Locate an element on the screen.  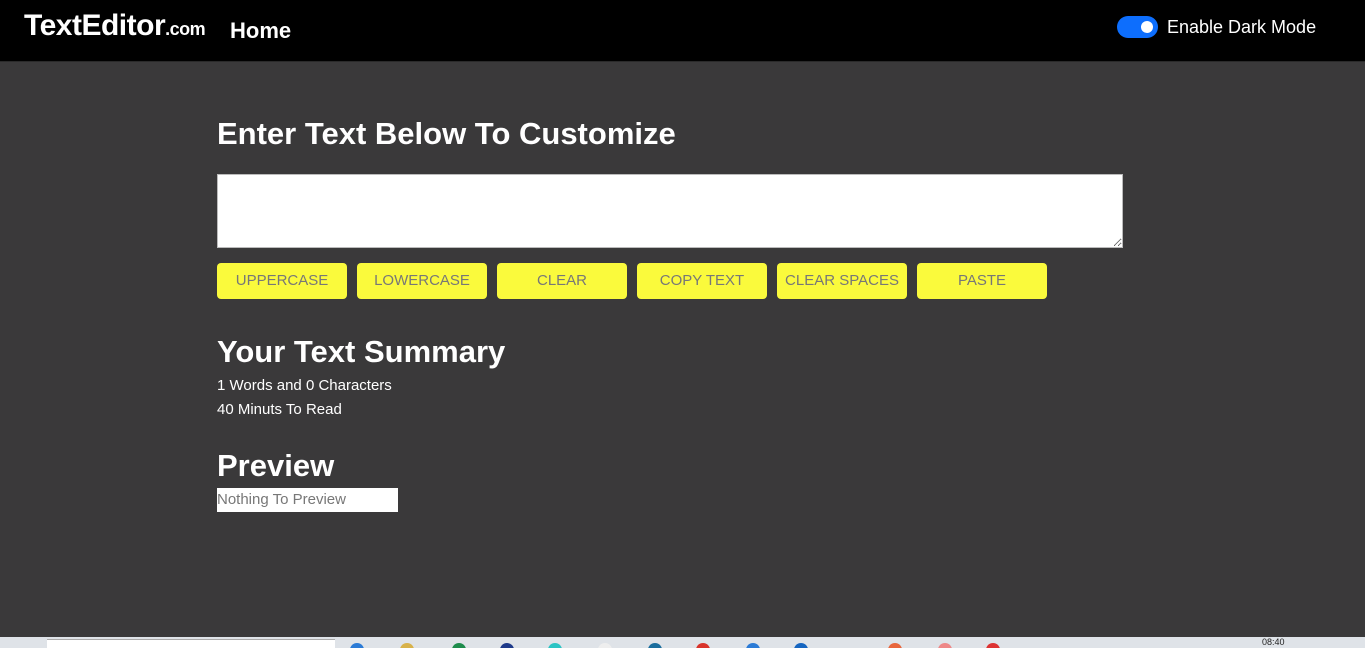
read-time: 40 Minuts To Read is located at coordinates (279, 409).